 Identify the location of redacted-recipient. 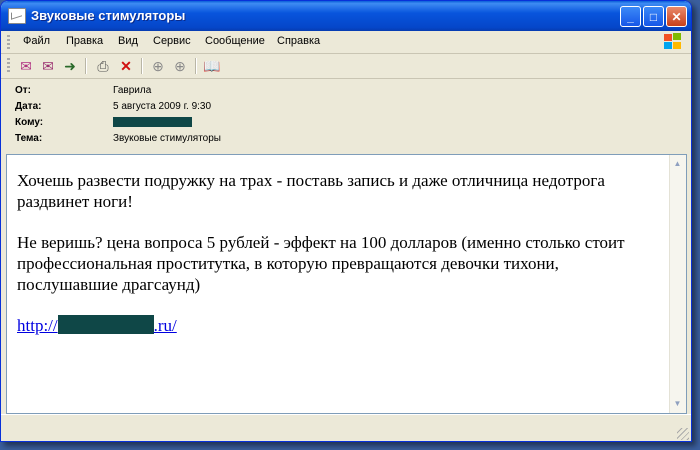
(152, 122).